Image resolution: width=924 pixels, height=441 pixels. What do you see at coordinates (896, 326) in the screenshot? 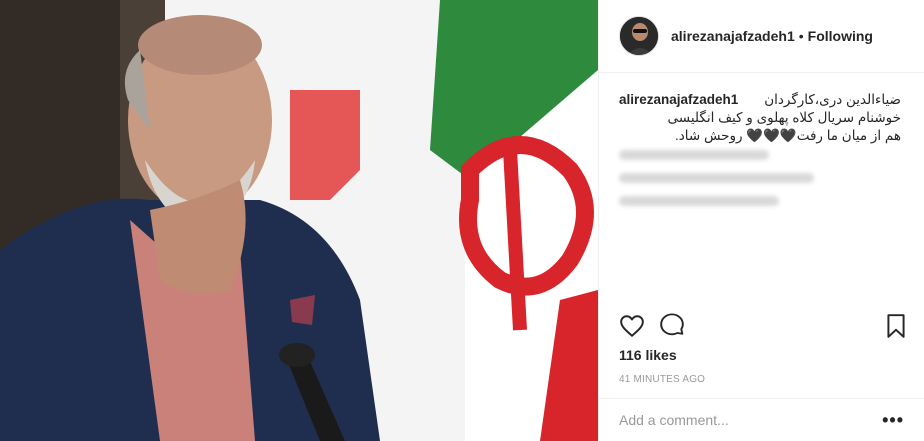
I see `bookmark-icon` at bounding box center [896, 326].